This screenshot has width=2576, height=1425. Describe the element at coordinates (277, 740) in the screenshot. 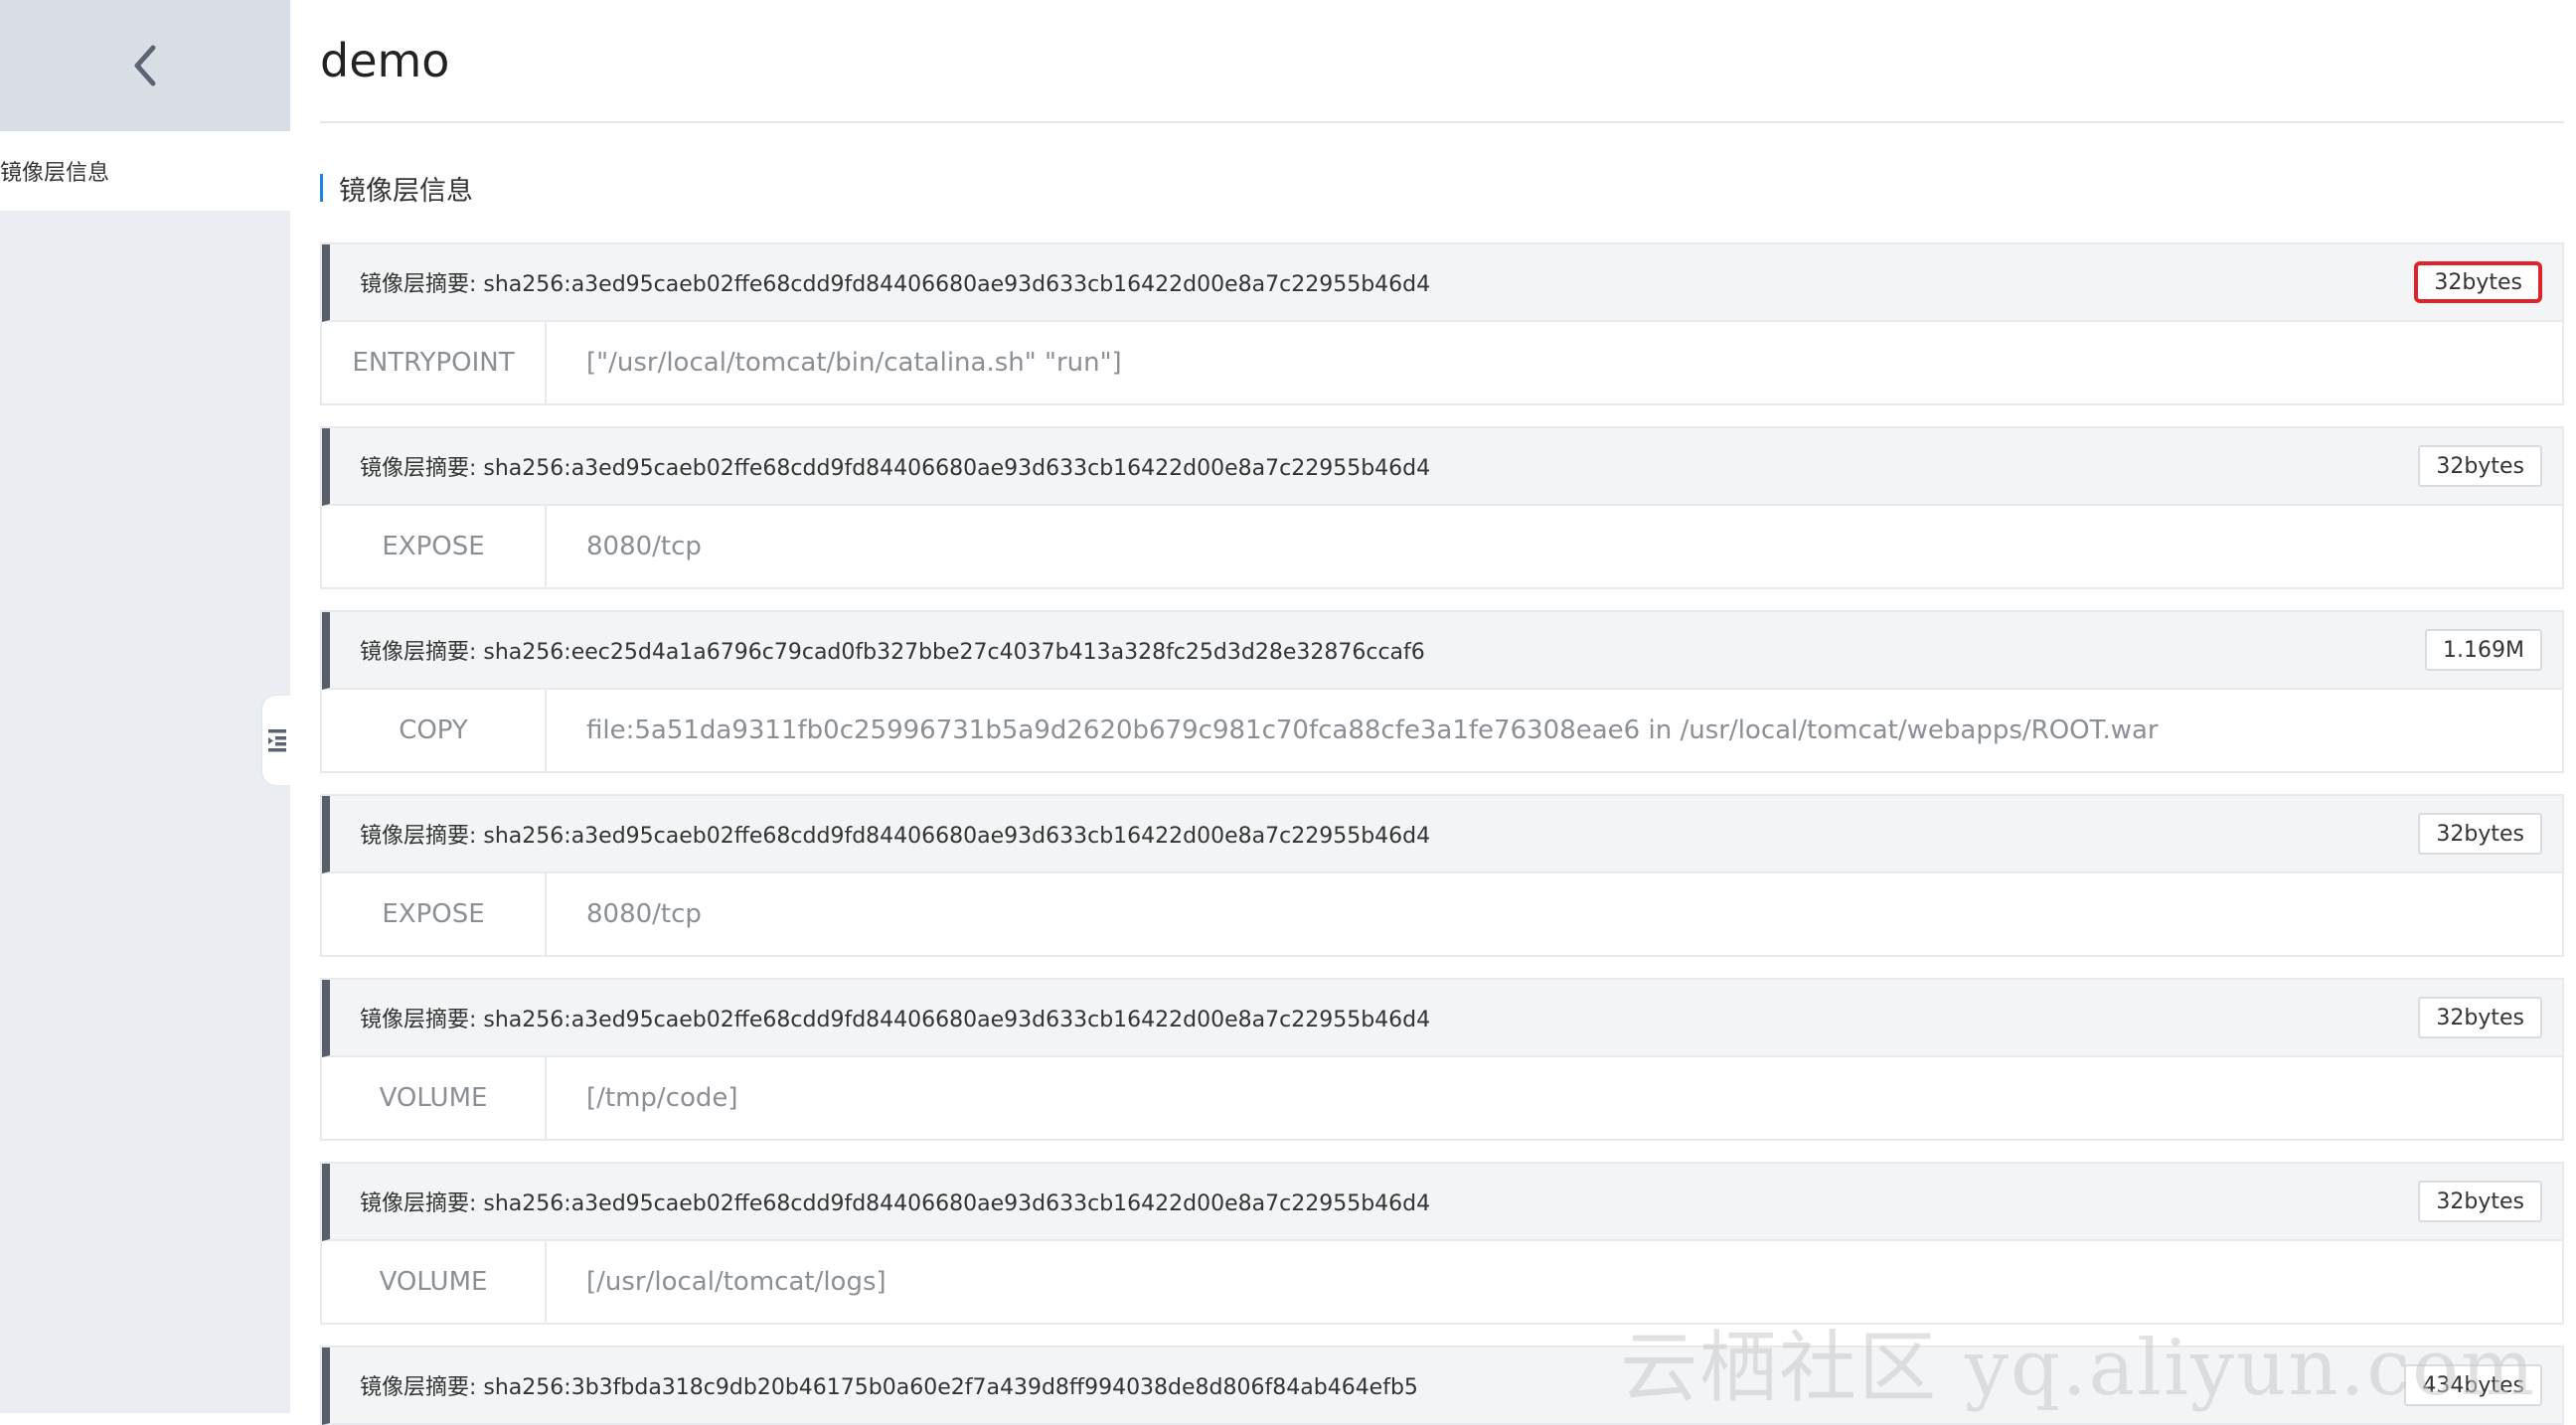

I see `collapse-sidebar-icon` at that location.